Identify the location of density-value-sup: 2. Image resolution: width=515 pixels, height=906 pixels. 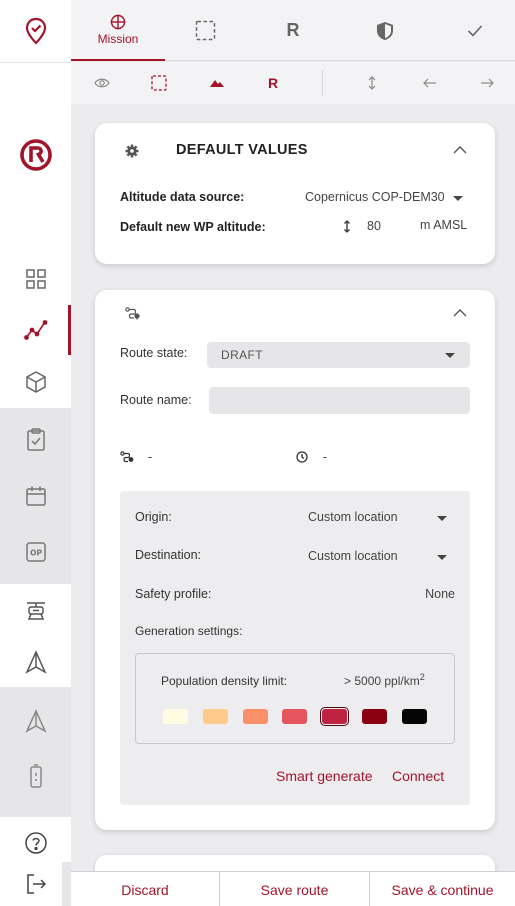
(422, 677).